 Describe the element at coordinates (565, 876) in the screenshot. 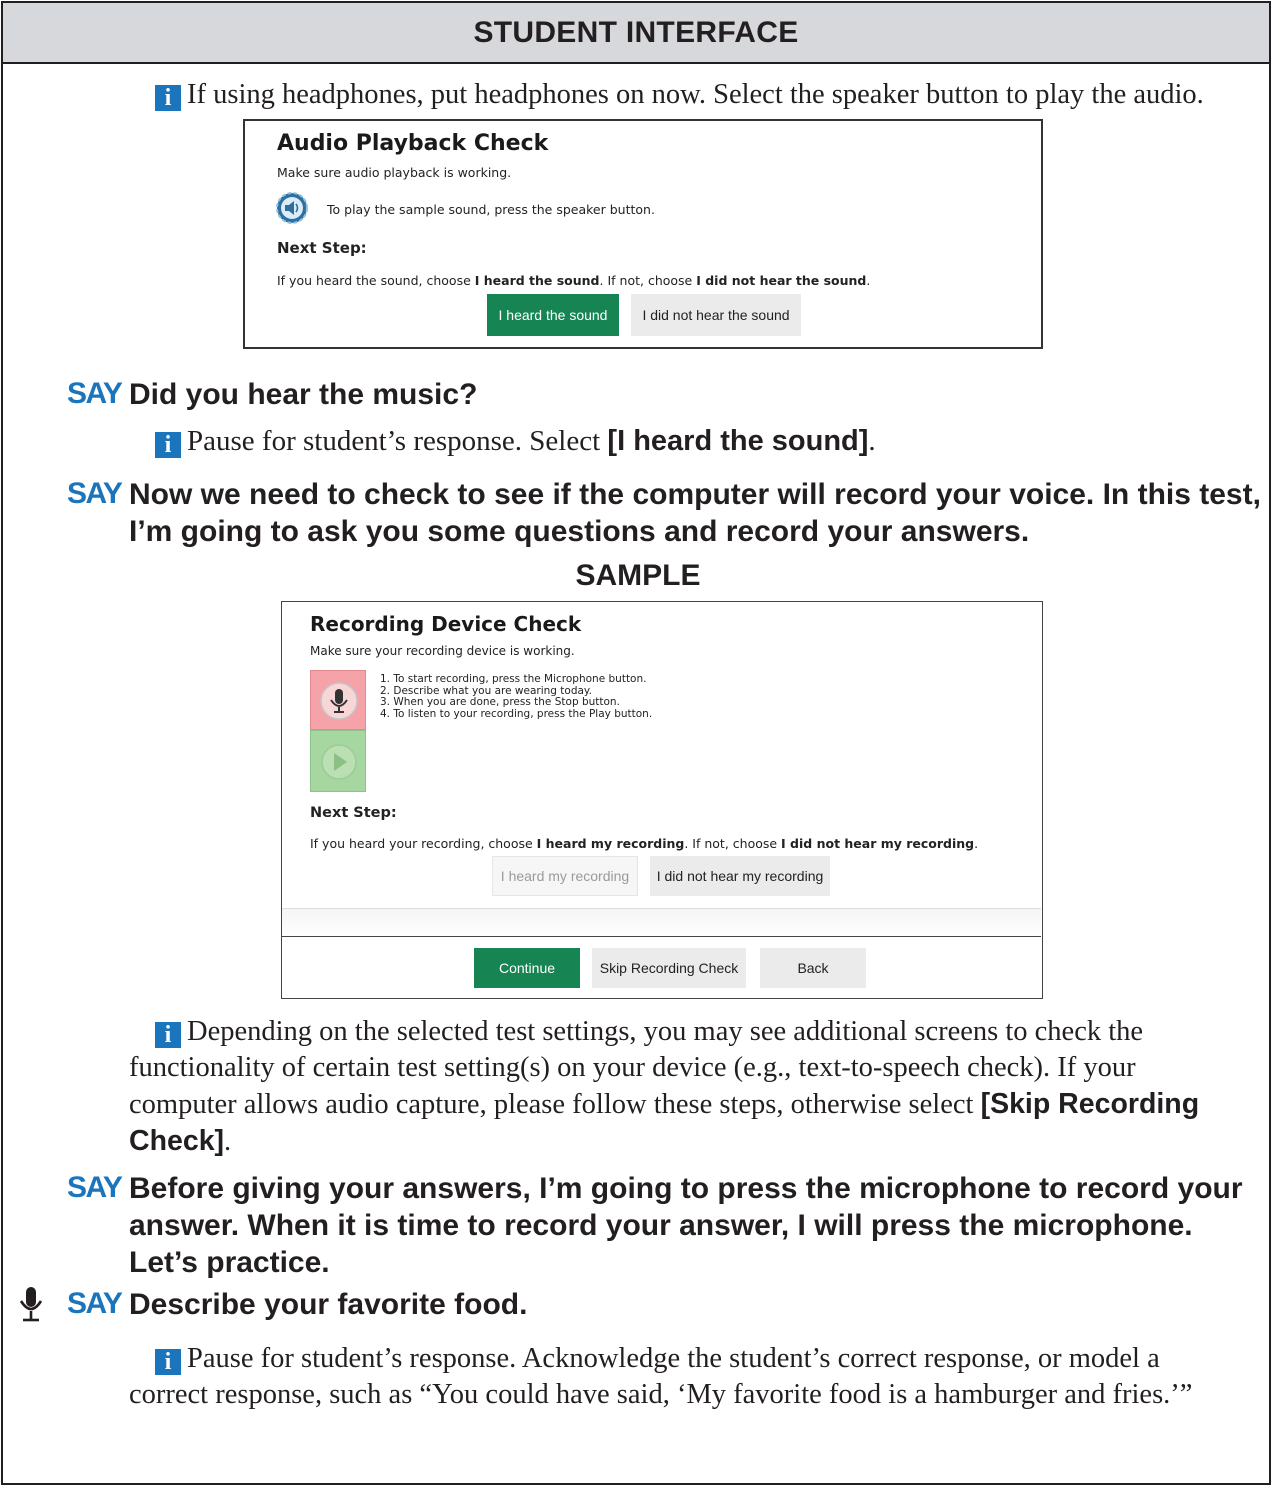

I see `i-heard-my-recording-button: I heard my recording` at that location.